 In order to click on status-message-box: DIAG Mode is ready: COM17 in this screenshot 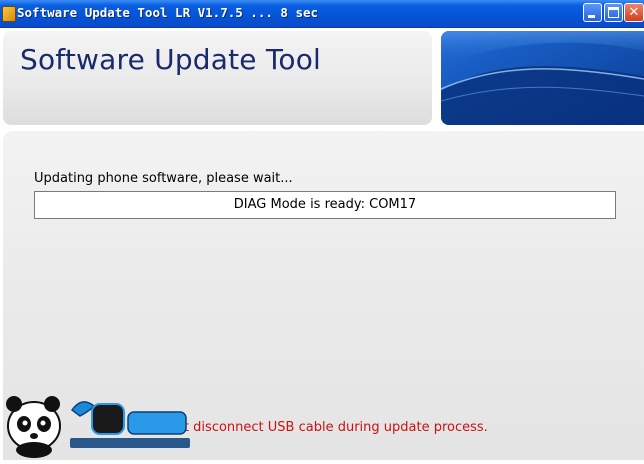, I will do `click(325, 205)`.